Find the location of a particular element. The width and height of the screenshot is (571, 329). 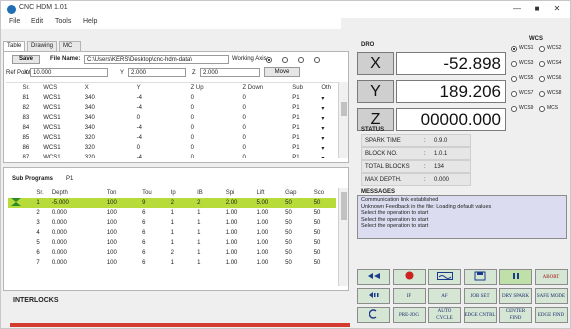

program-table-scrollbar is located at coordinates (343, 120).